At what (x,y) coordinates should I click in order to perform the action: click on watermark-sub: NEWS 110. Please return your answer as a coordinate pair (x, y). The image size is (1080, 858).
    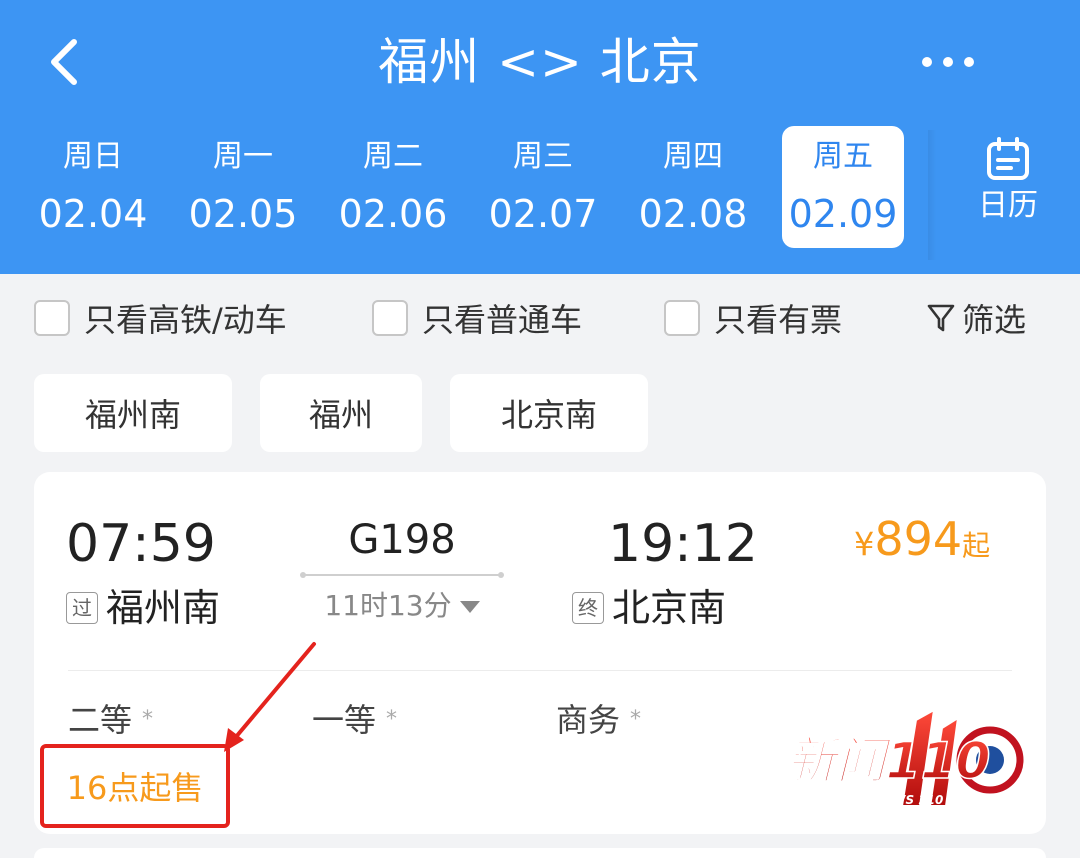
    Looking at the image, I should click on (908, 800).